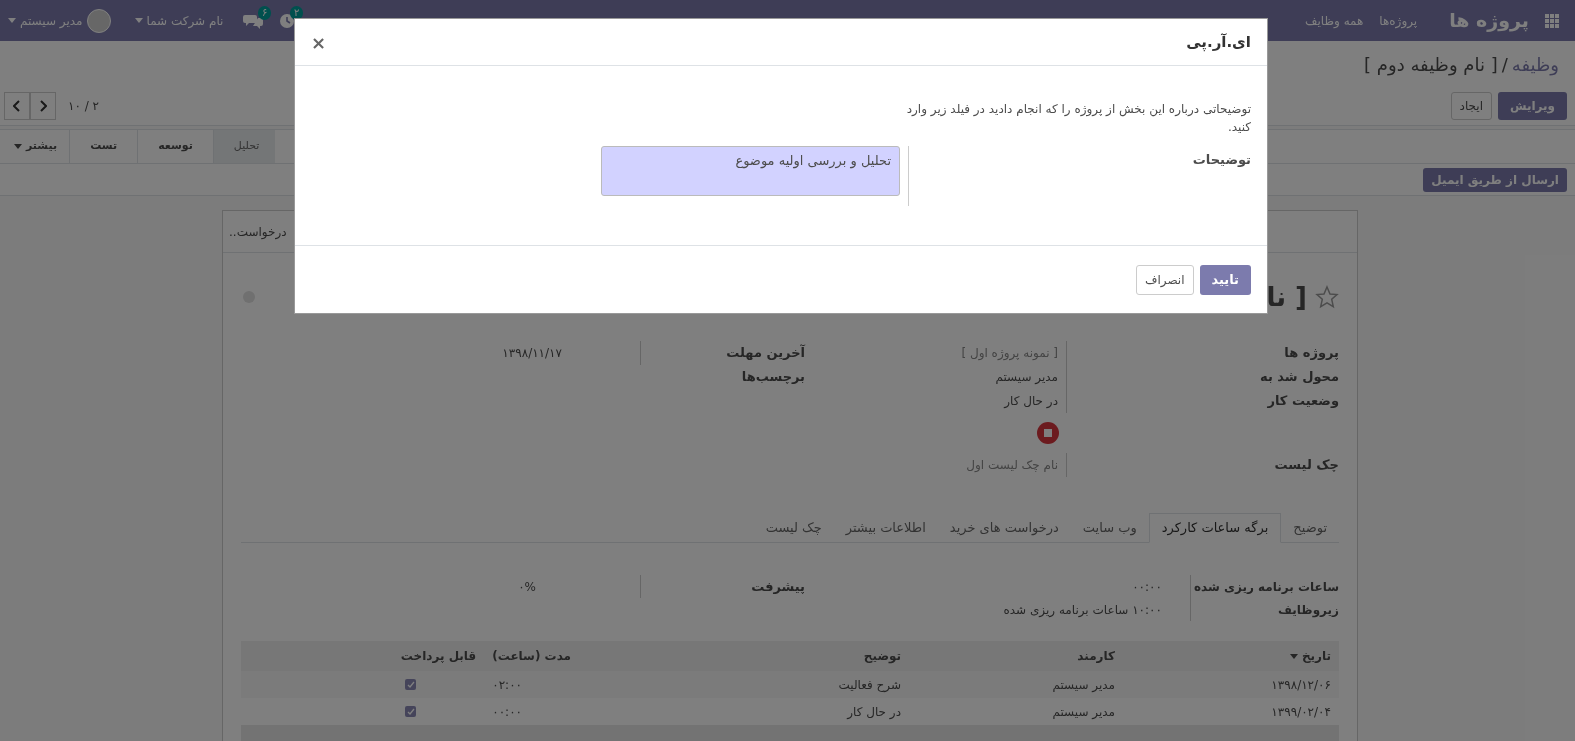 This screenshot has width=1575, height=741. I want to click on star-icon, so click(1327, 297).